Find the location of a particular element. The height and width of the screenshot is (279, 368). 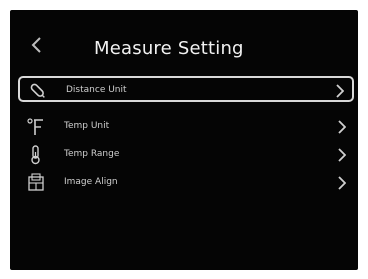

menu-item-label: Temp Range is located at coordinates (92, 154).